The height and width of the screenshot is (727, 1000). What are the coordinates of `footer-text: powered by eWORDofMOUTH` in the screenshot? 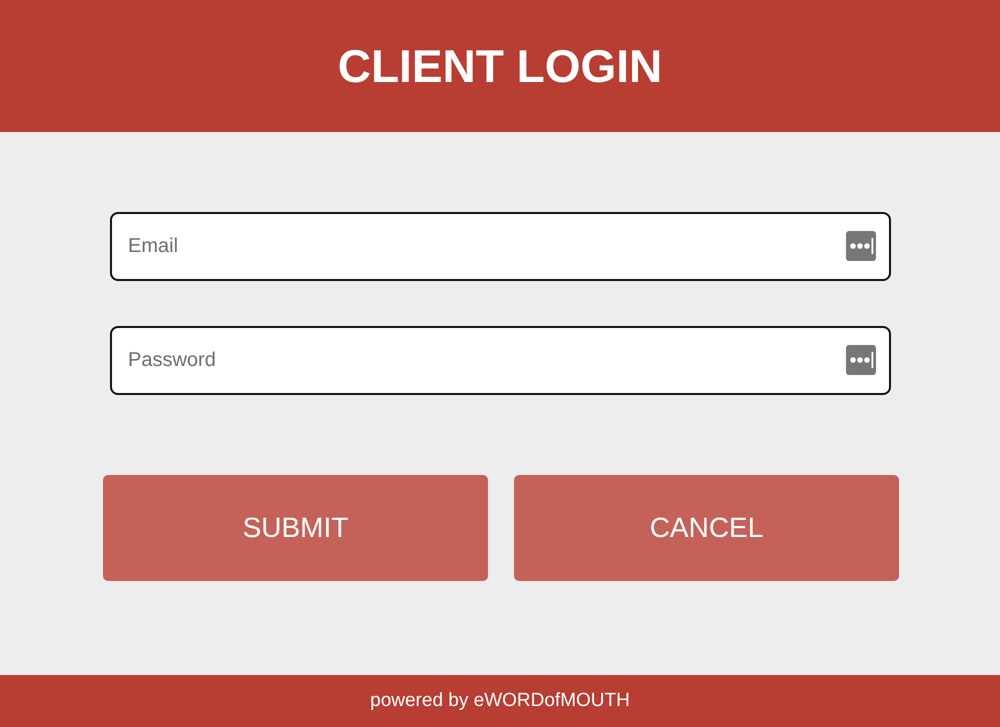 It's located at (500, 701).